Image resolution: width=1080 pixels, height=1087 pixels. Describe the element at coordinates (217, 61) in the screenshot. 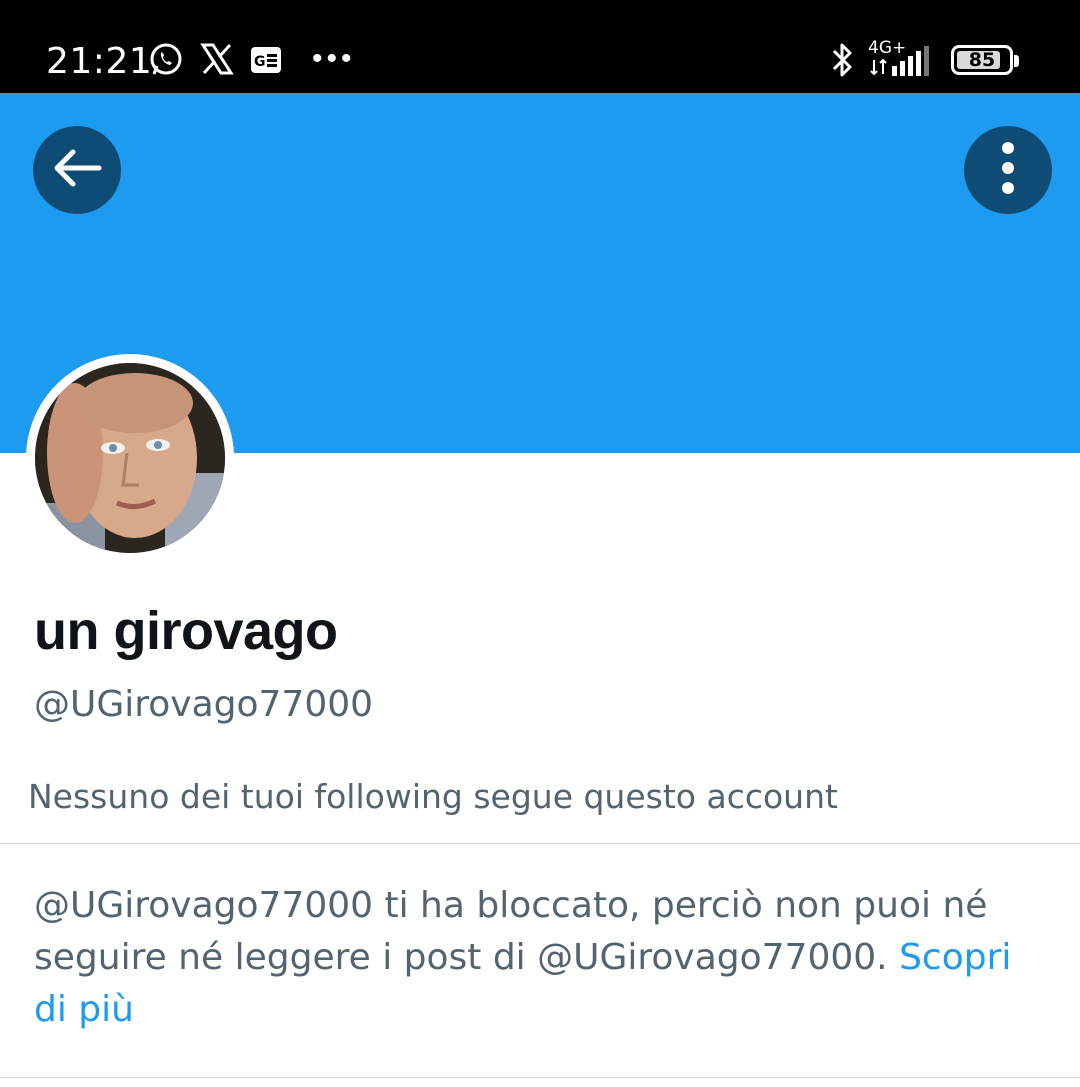

I see `x-icon` at that location.